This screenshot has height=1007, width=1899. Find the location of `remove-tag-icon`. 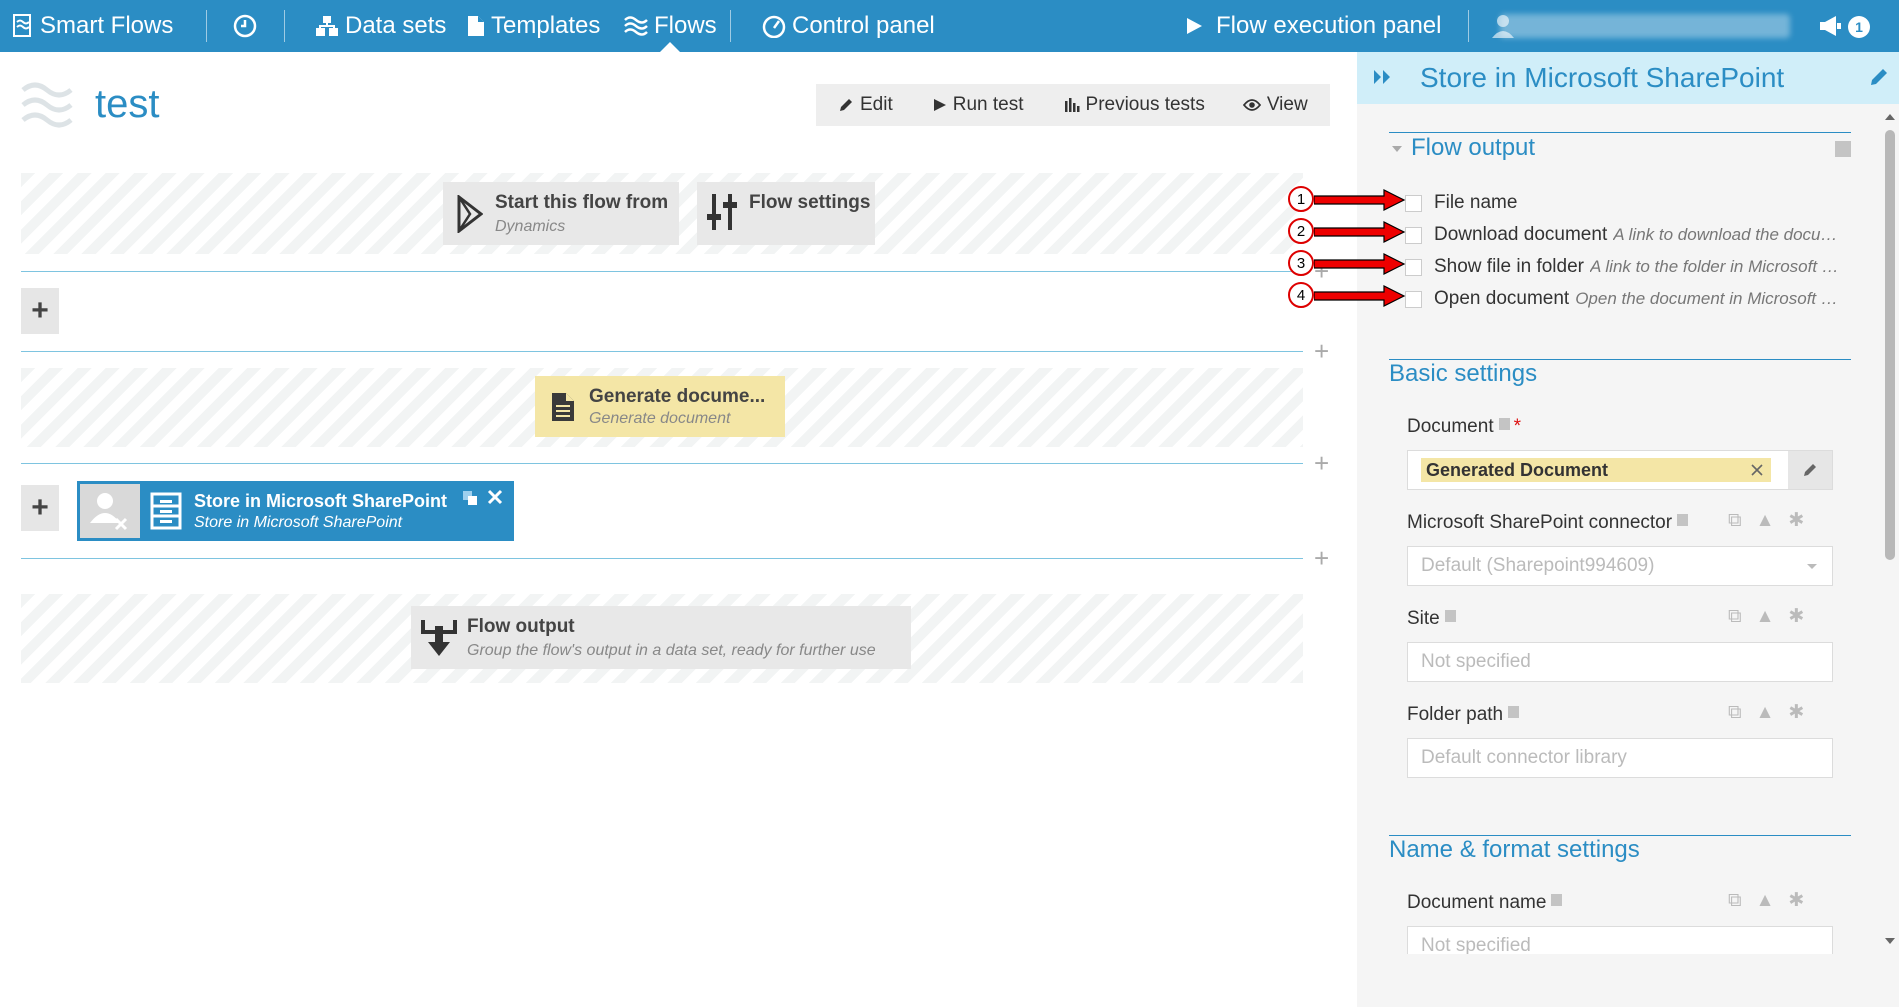

remove-tag-icon is located at coordinates (1757, 470).